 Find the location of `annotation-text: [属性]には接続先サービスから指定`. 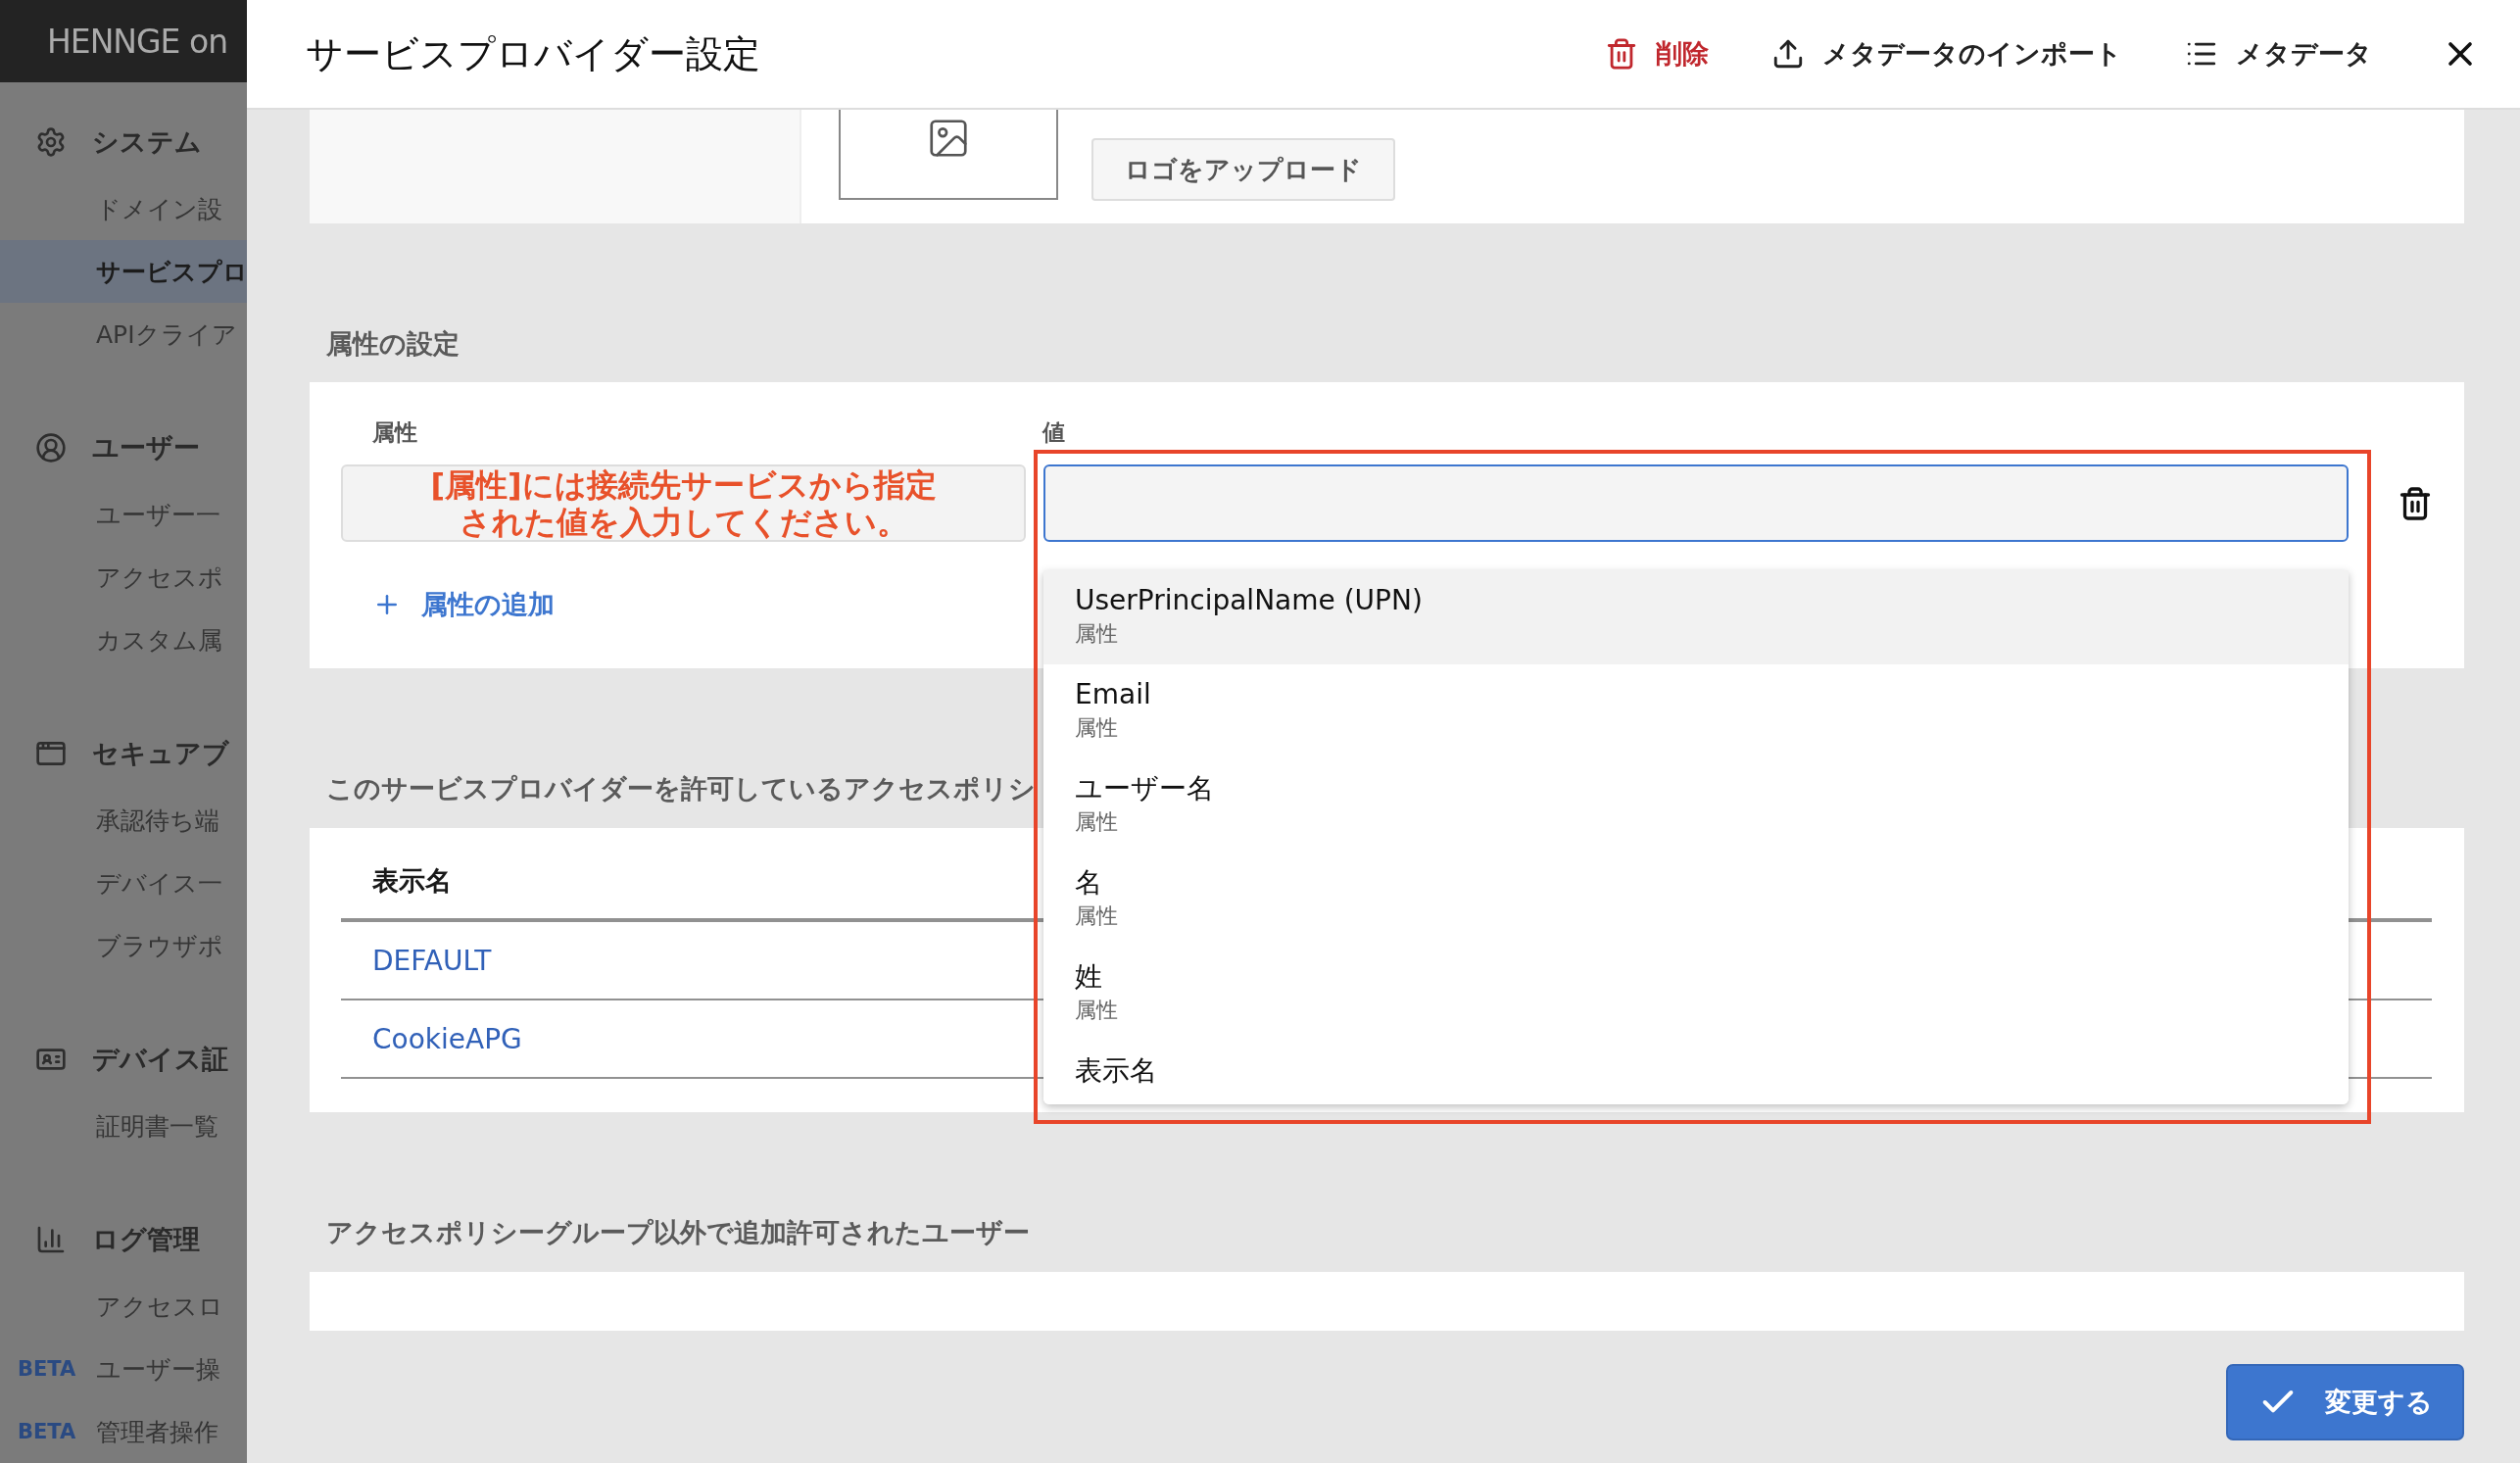

annotation-text: [属性]には接続先サービスから指定 is located at coordinates (683, 484).